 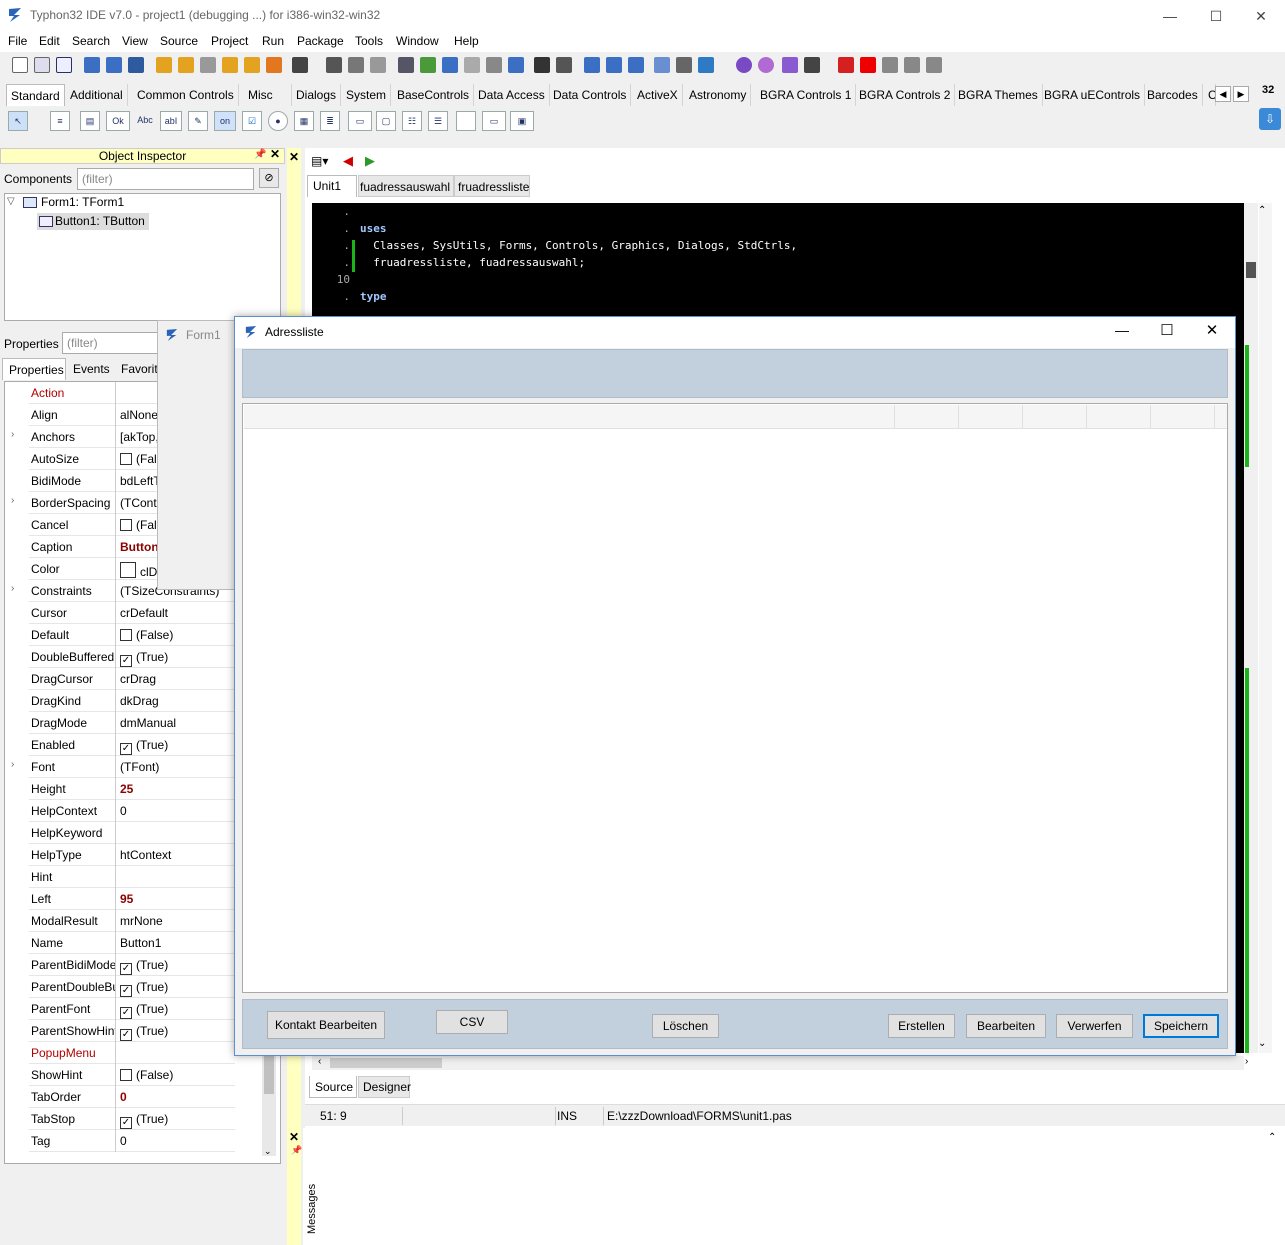 I want to click on property-value: 25, so click(x=126, y=789).